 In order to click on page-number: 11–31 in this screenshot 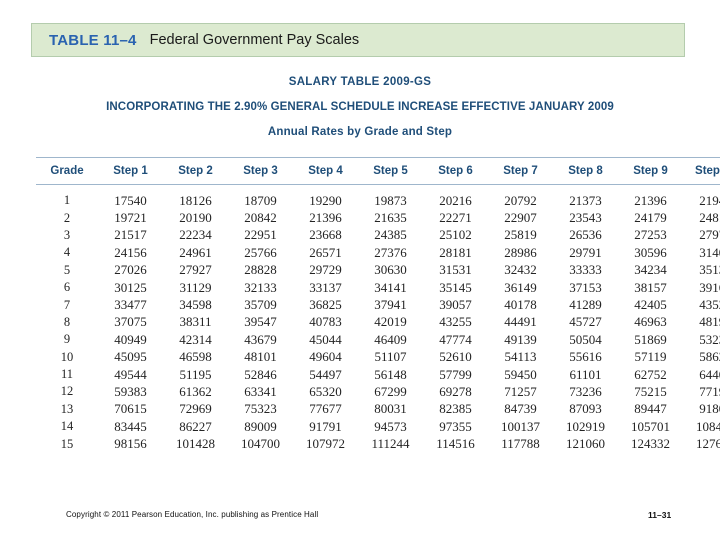, I will do `click(660, 515)`.